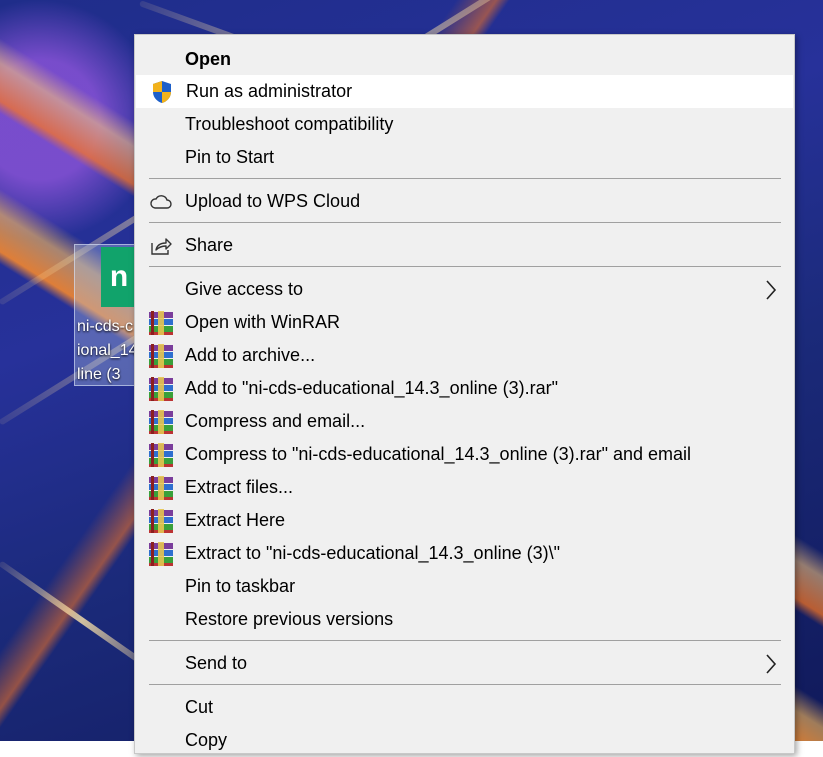  What do you see at coordinates (161, 246) in the screenshot?
I see `share-icon` at bounding box center [161, 246].